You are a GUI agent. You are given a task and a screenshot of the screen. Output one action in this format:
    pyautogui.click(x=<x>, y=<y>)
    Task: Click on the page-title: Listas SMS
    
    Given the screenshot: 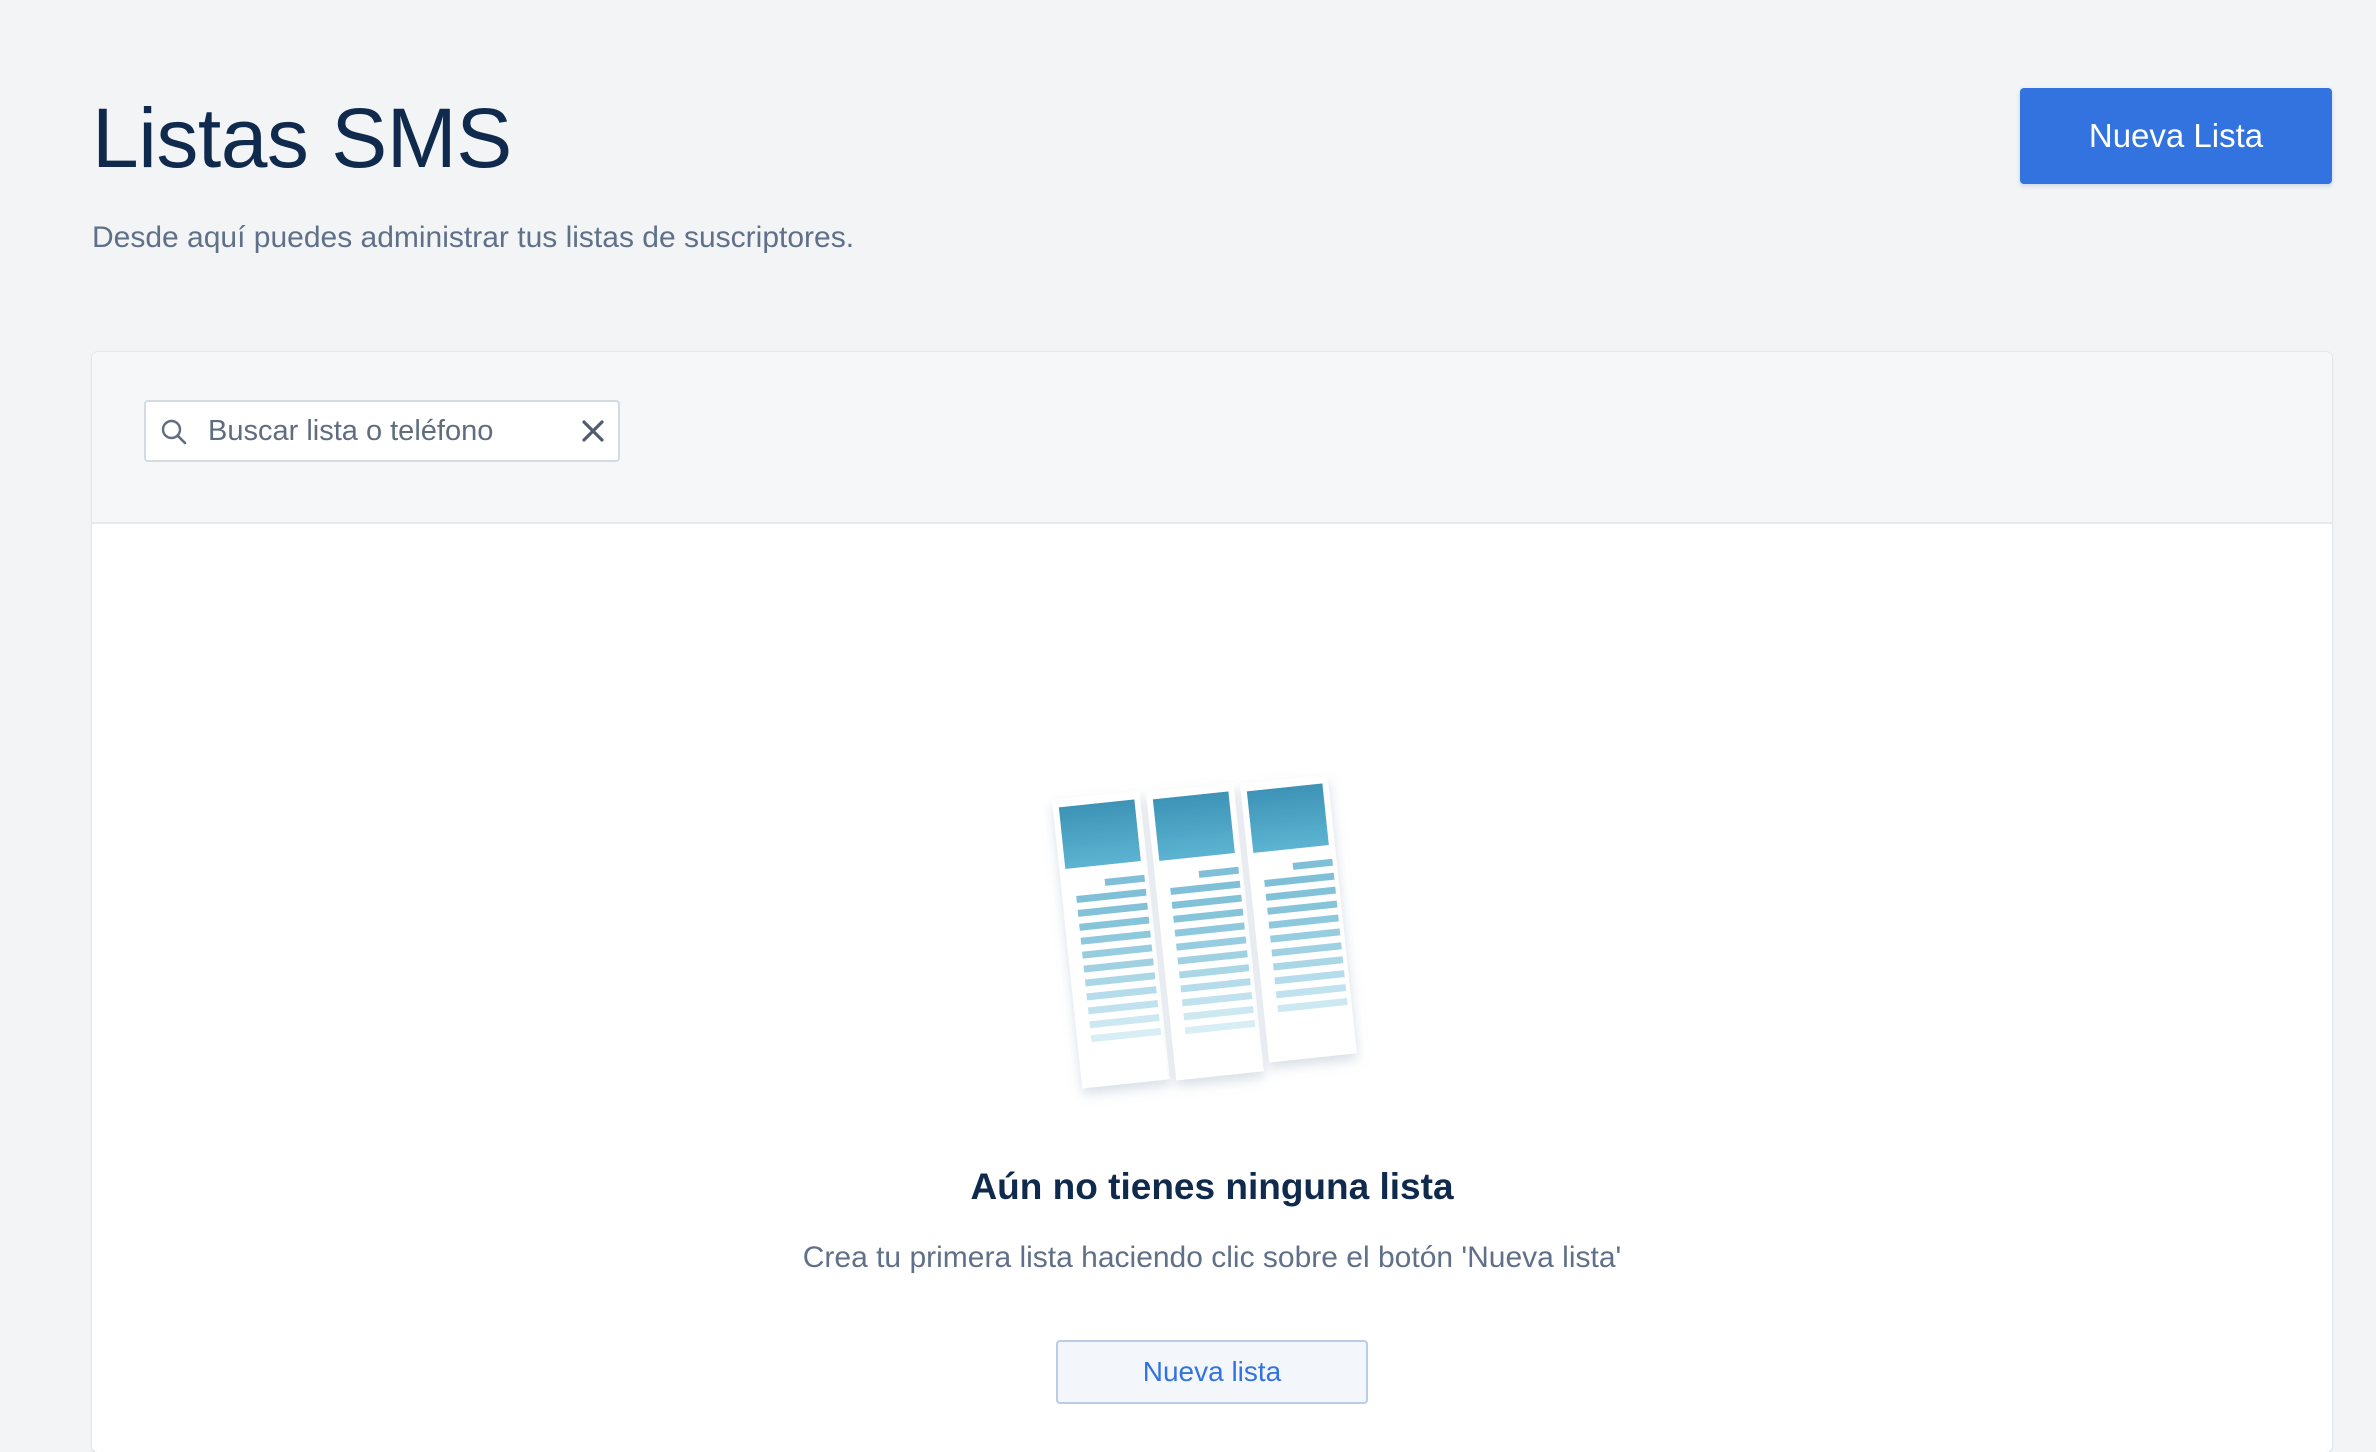 What is the action you would take?
    pyautogui.click(x=302, y=138)
    